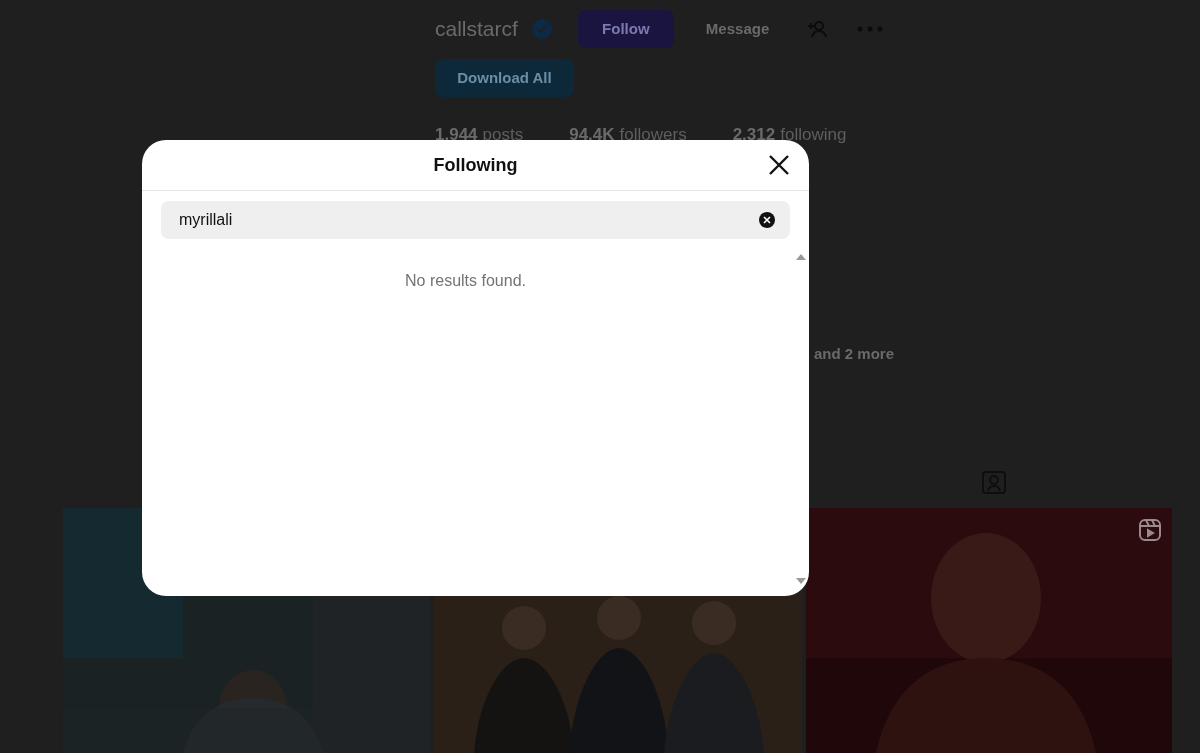 The height and width of the screenshot is (753, 1200). What do you see at coordinates (465, 281) in the screenshot?
I see `empty-message: No results found.` at bounding box center [465, 281].